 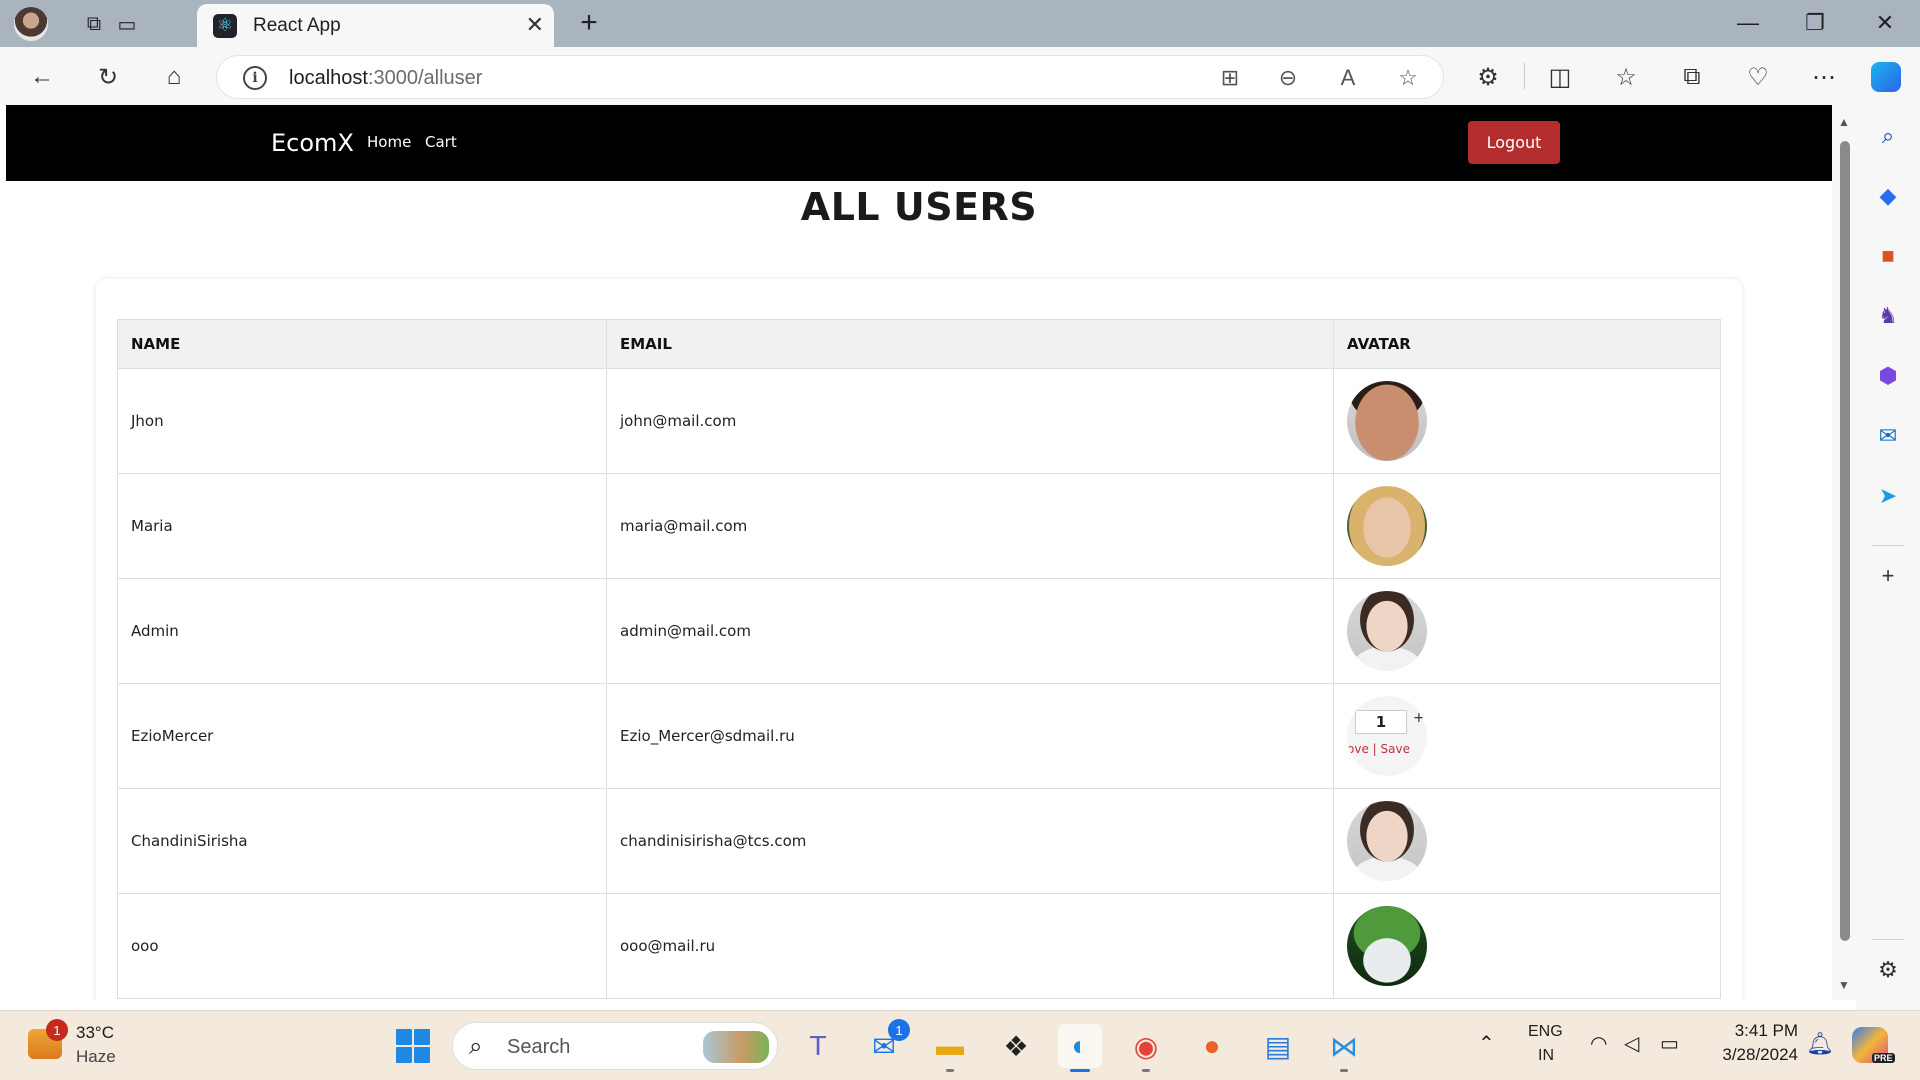 I want to click on table-row: ChandiniSirisha chandinisirisha@tcs.com, so click(x=919, y=841).